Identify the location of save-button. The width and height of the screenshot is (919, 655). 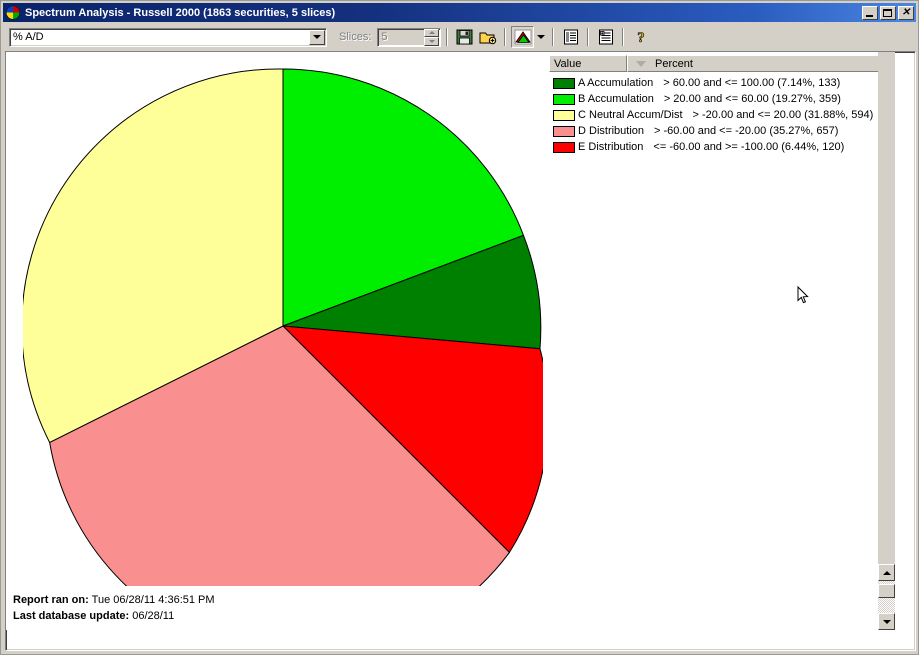
(464, 37).